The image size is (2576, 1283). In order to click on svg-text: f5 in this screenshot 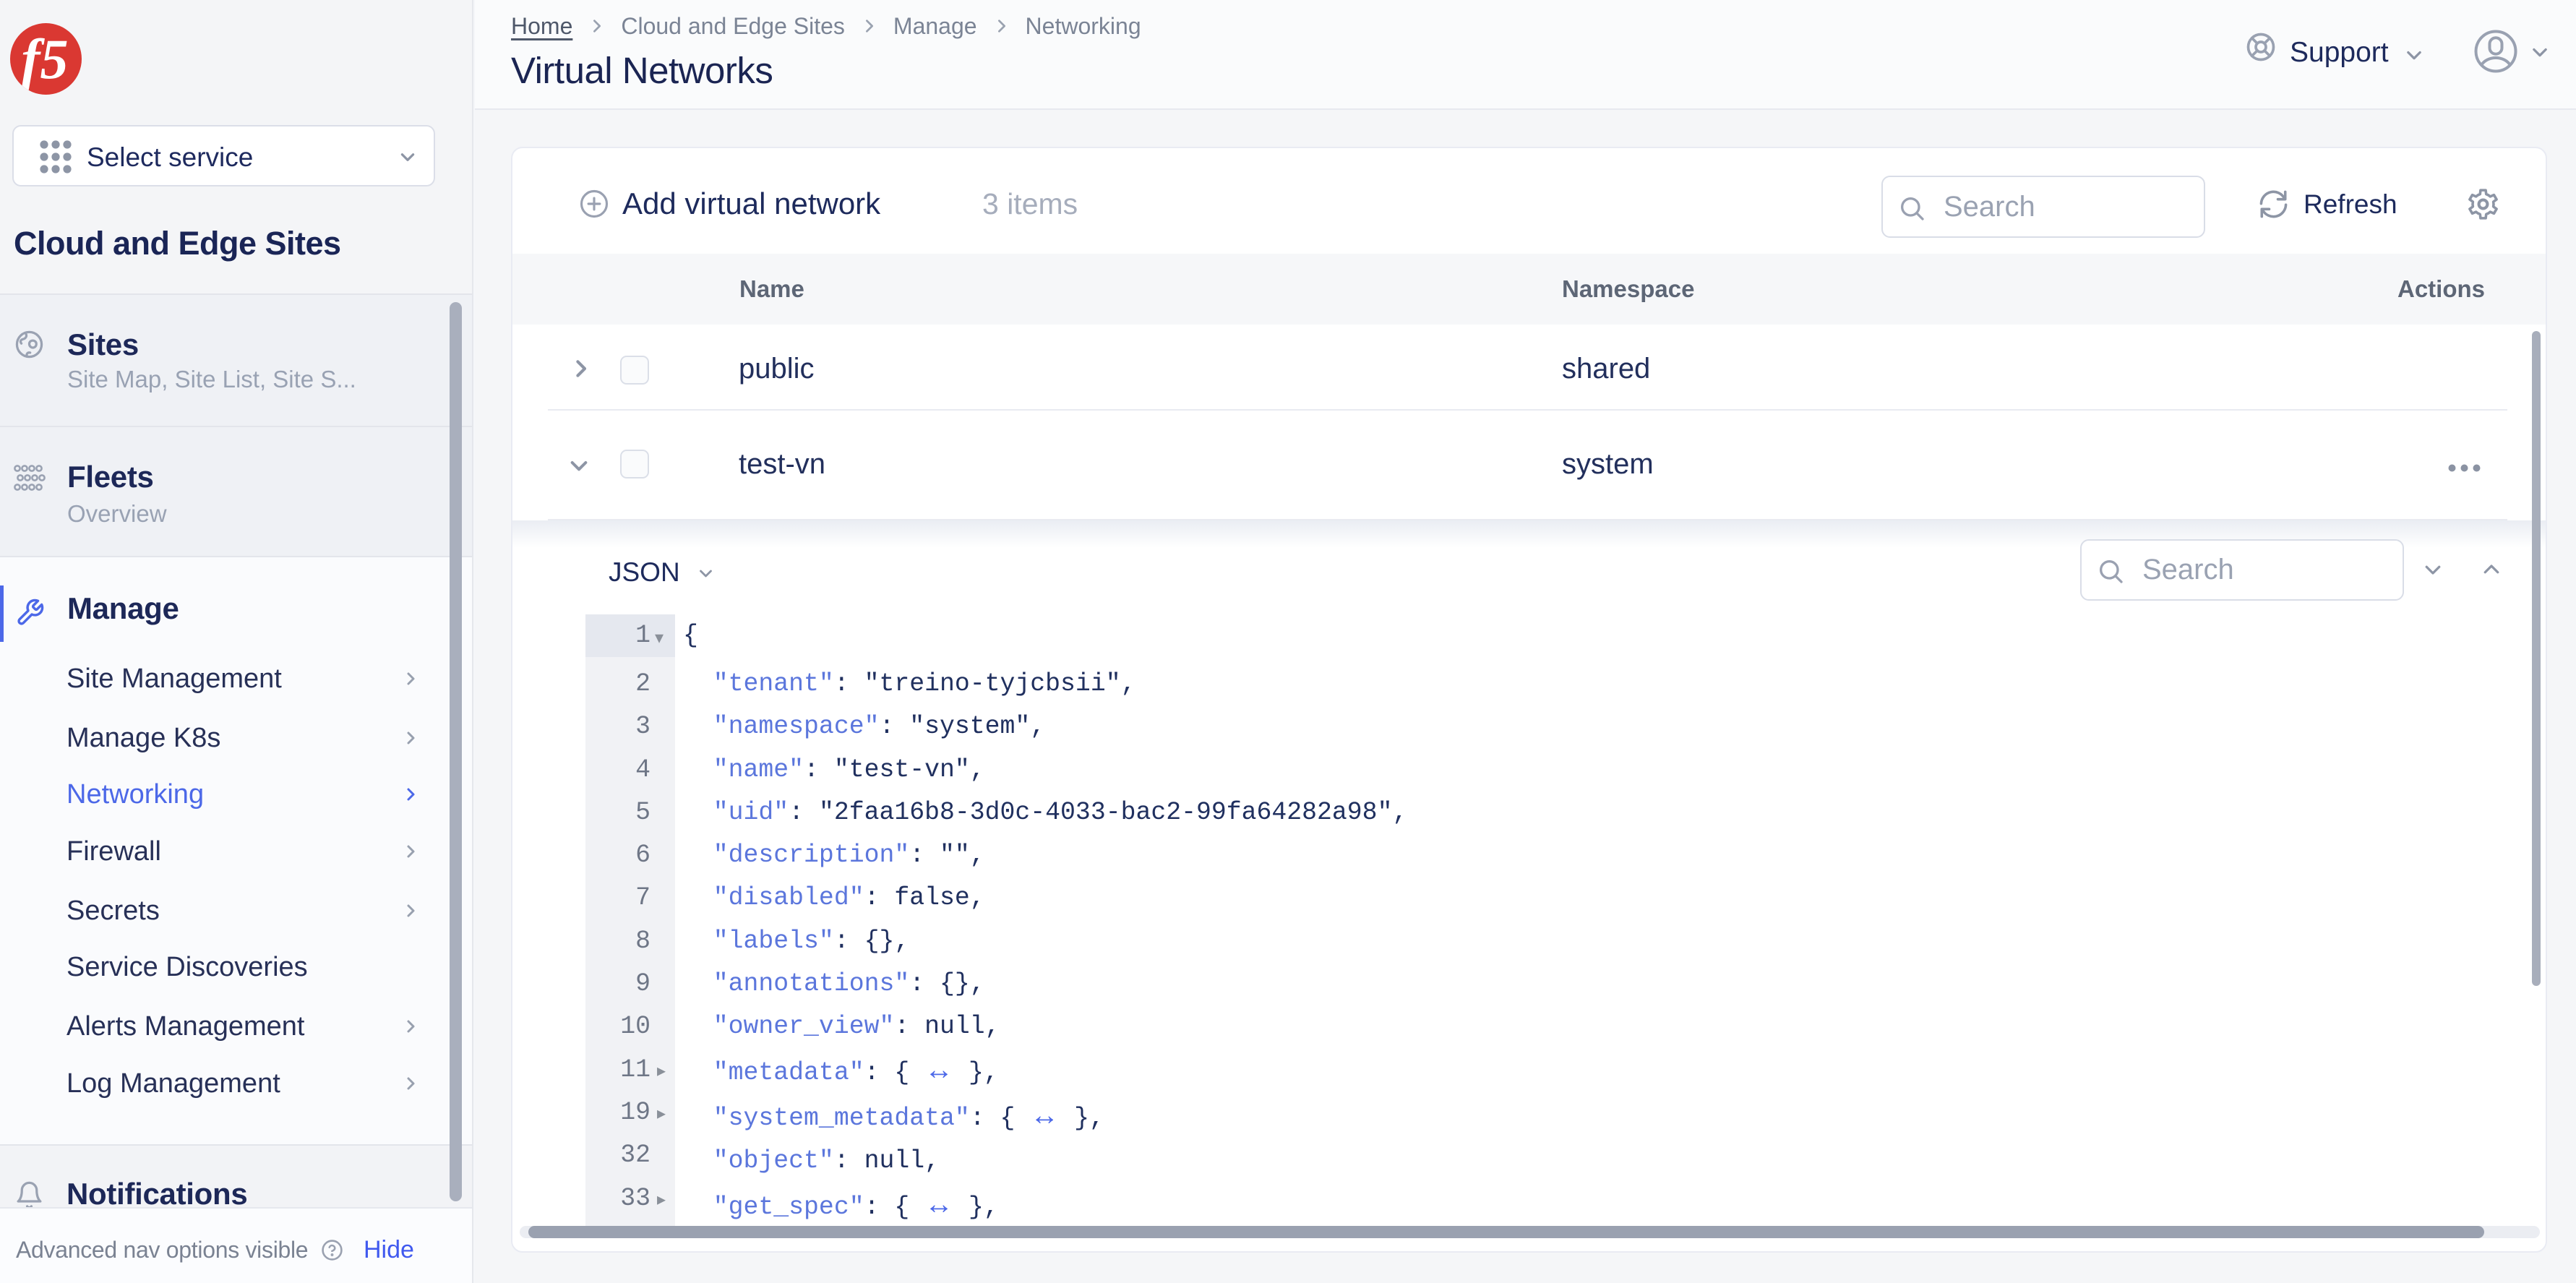, I will do `click(46, 58)`.